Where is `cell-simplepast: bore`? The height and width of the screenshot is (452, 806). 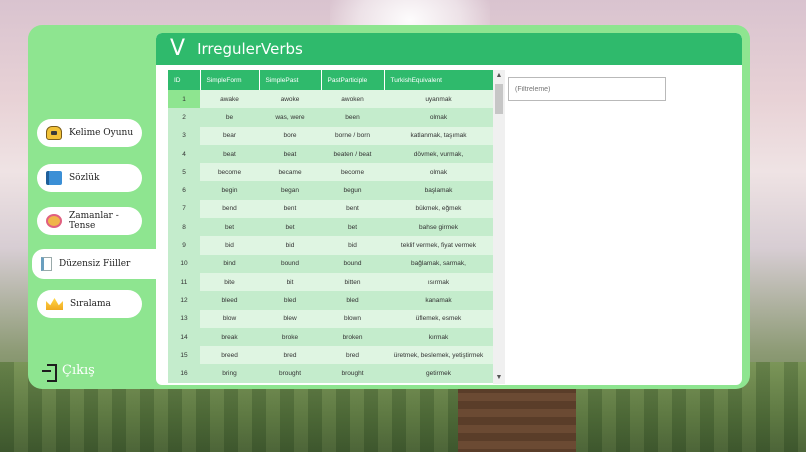
cell-simplepast: bore is located at coordinates (290, 135).